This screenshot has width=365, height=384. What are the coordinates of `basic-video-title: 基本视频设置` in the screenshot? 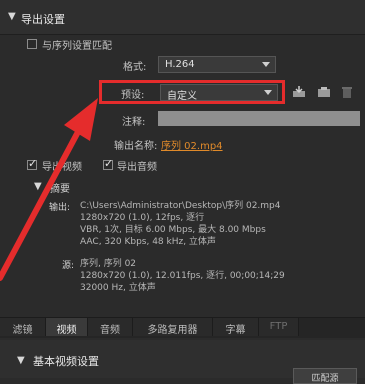 It's located at (66, 361).